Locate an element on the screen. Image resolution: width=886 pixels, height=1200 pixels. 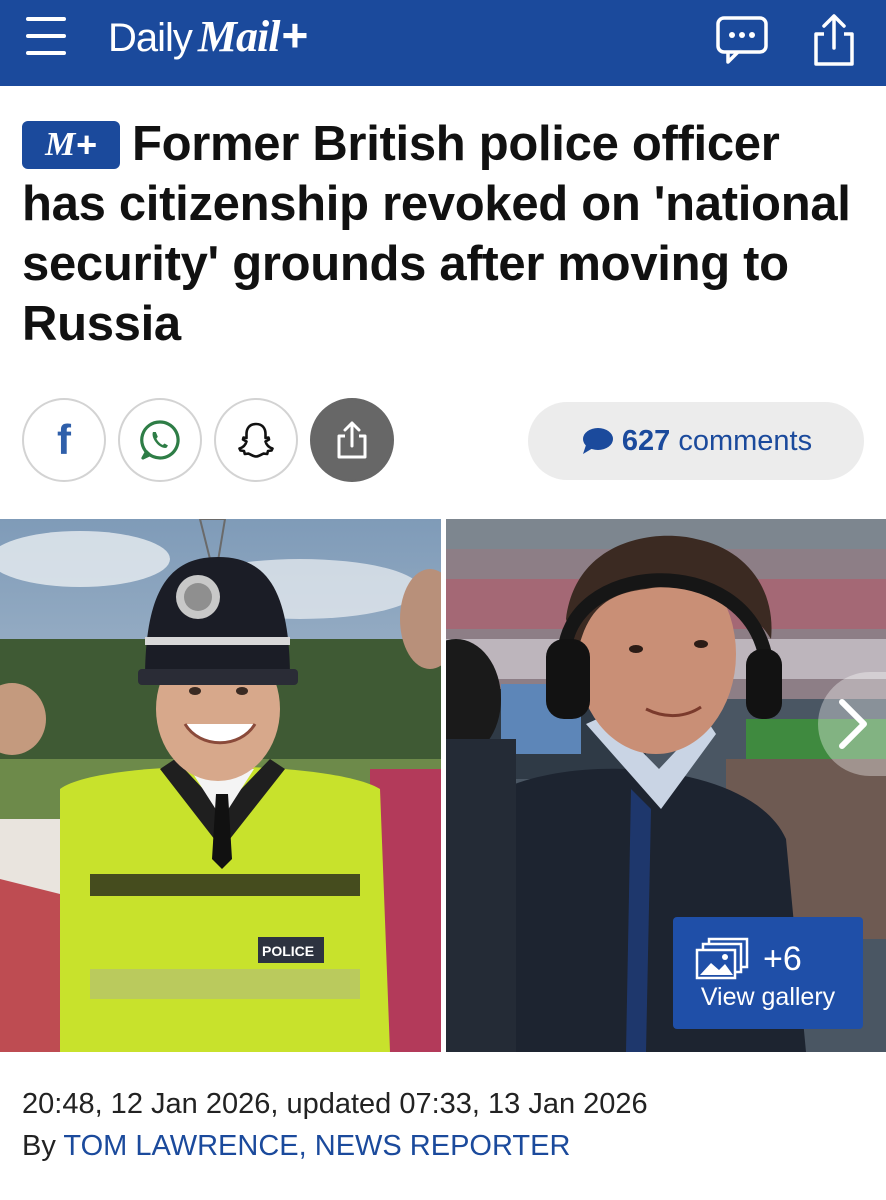
facebook-icon: f is located at coordinates (64, 439).